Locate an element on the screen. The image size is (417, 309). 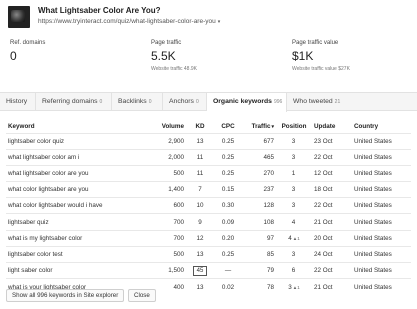
kd-cell: 13 is located at coordinates (200, 141).